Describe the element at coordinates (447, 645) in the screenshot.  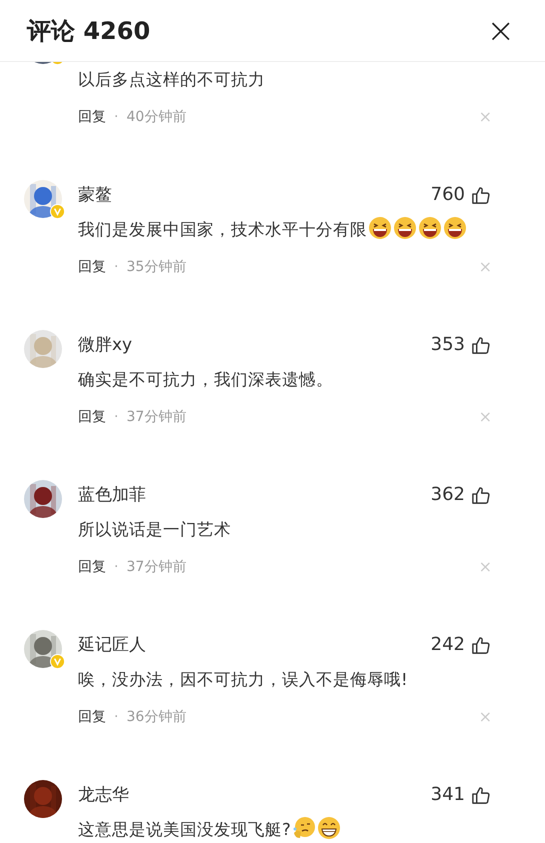
I see `like-count: 242` at that location.